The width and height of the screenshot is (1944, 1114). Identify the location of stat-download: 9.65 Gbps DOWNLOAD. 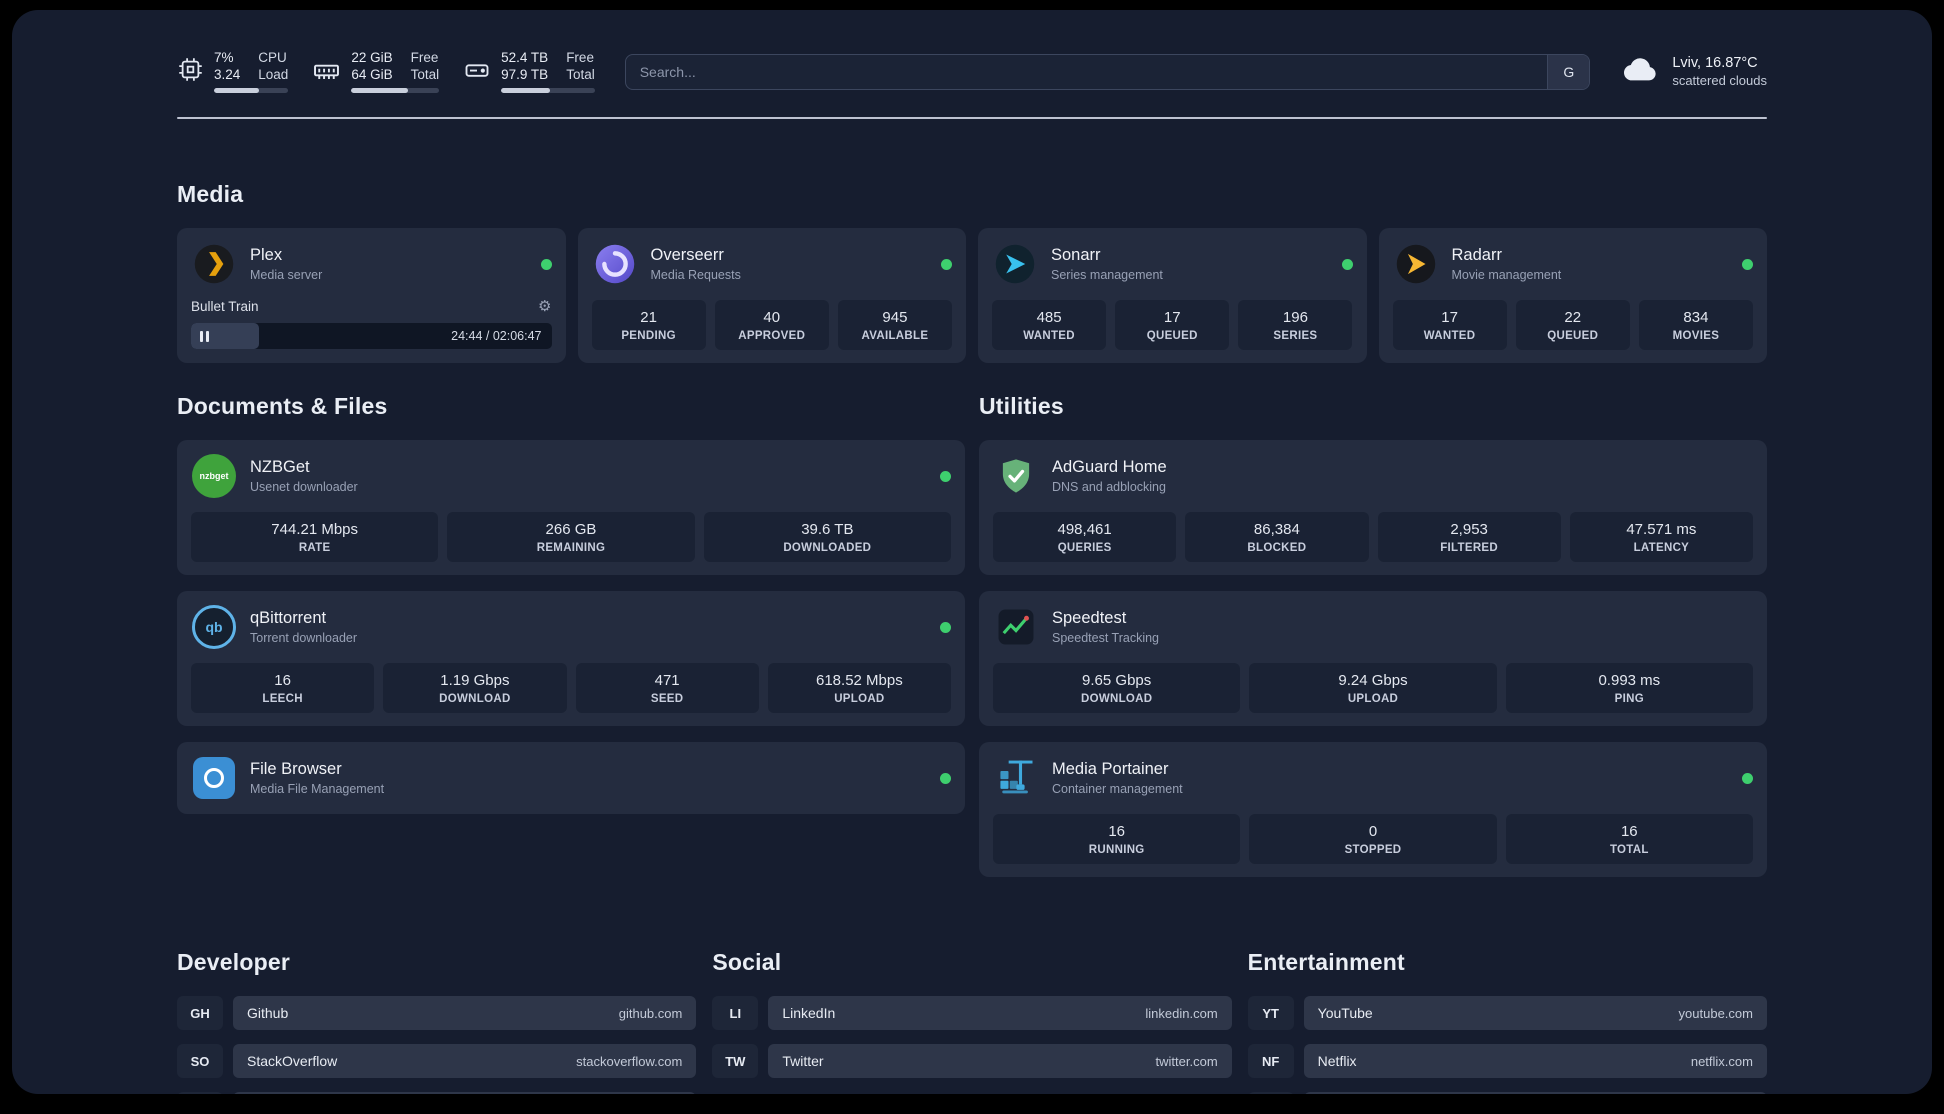
(1117, 688).